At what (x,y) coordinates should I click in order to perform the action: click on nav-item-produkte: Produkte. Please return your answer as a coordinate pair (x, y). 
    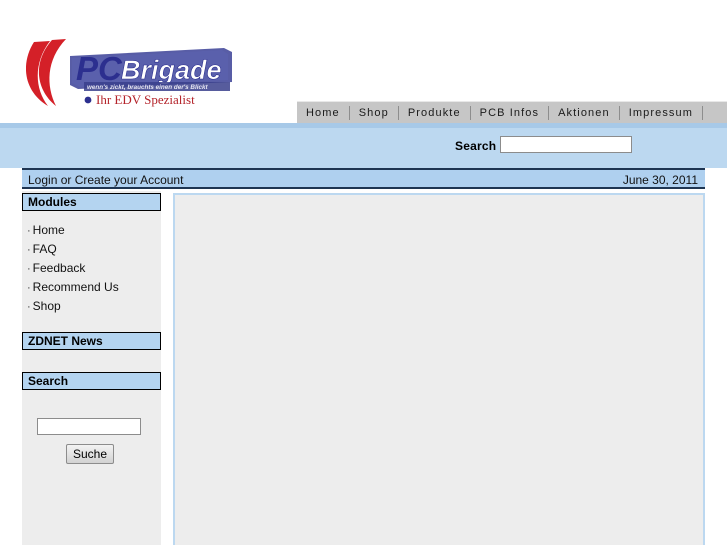
    Looking at the image, I should click on (434, 113).